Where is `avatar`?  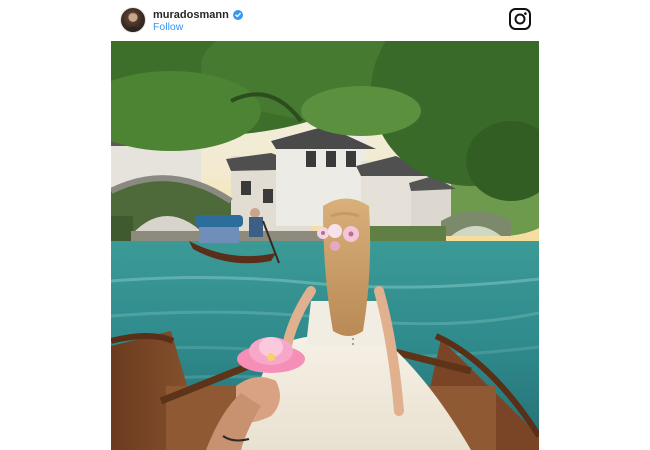
avatar is located at coordinates (133, 20).